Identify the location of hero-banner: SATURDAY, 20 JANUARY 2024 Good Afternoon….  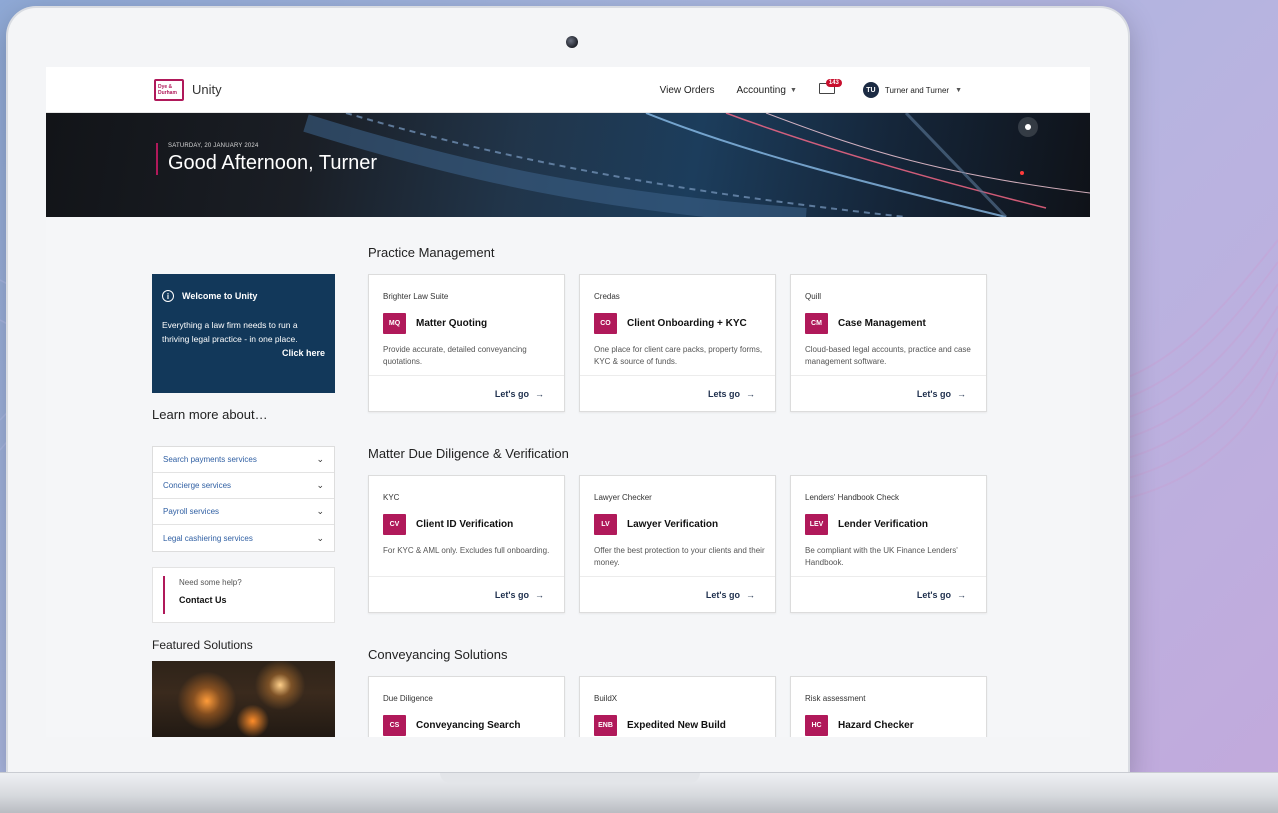
(568, 165).